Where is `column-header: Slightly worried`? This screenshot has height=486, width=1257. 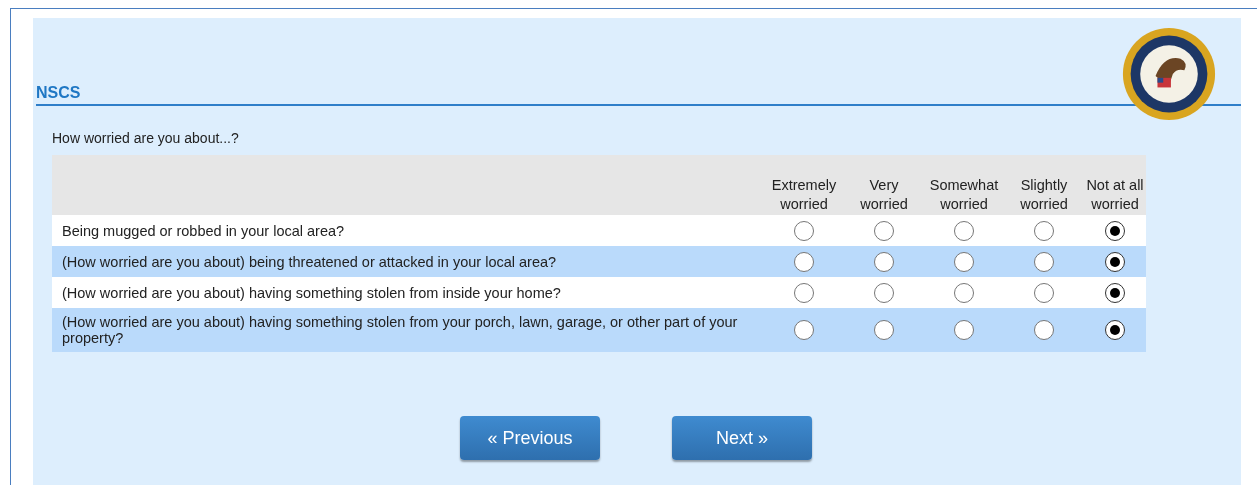 column-header: Slightly worried is located at coordinates (1044, 185).